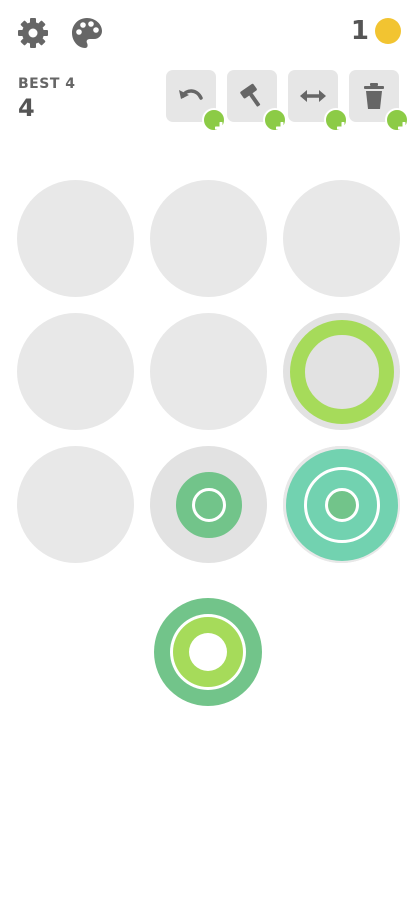  I want to click on hammer-button, so click(257, 102).